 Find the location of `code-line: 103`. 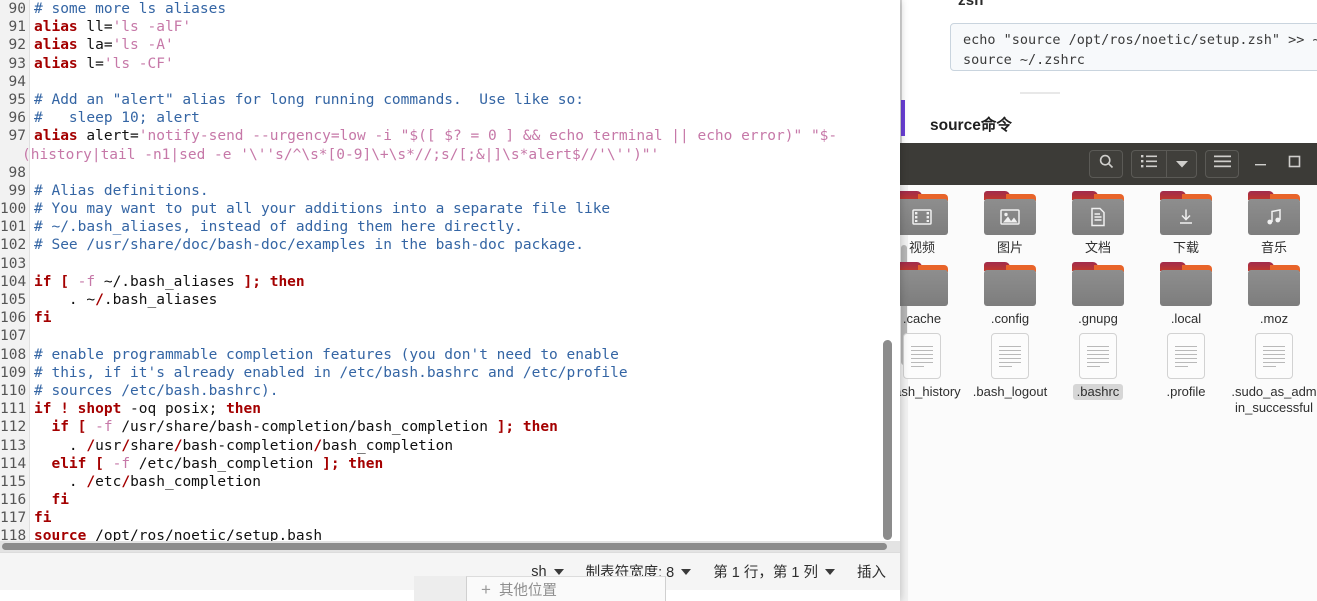

code-line: 103 is located at coordinates (440, 264).